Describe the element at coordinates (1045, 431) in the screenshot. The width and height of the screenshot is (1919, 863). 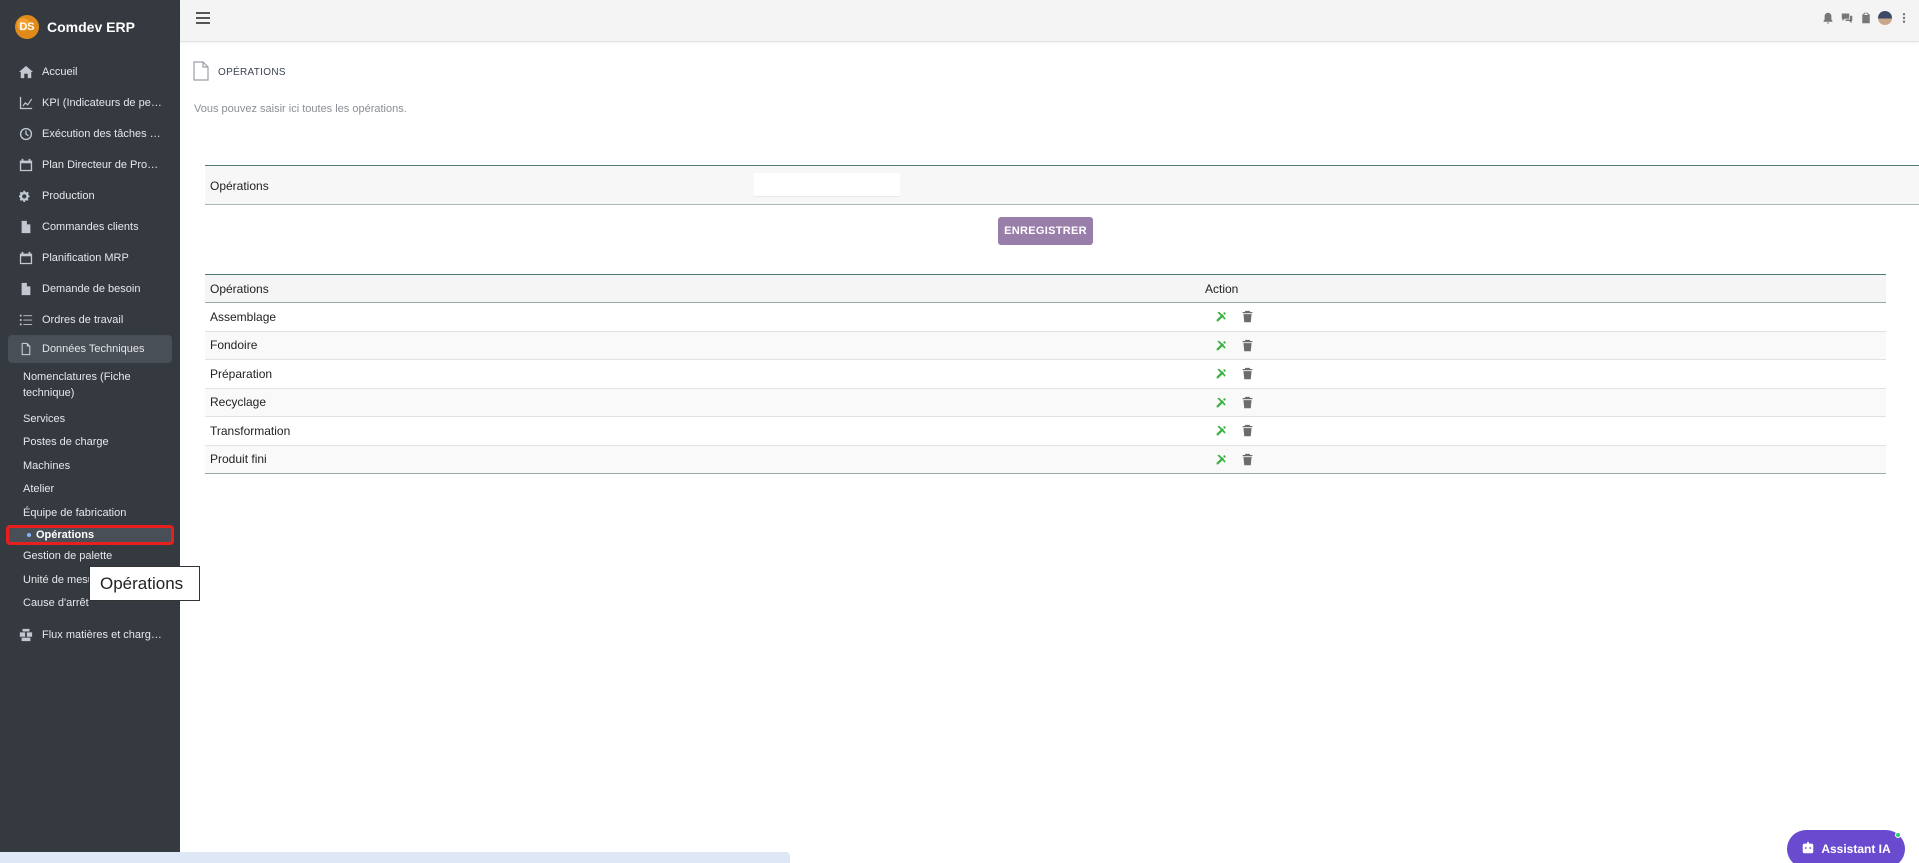
I see `table-row: Transformation` at that location.